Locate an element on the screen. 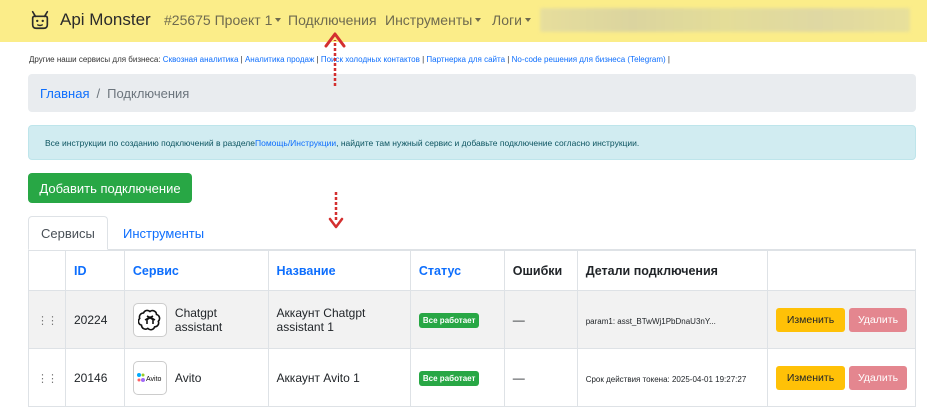 The width and height of the screenshot is (927, 415). header-details: Детали подключения is located at coordinates (672, 270).